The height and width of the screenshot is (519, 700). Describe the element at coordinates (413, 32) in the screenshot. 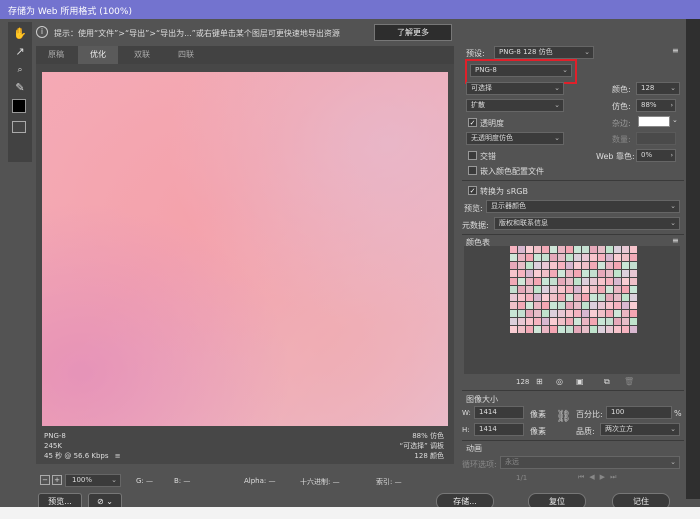

I see `learn-more-button: 了解更多` at that location.